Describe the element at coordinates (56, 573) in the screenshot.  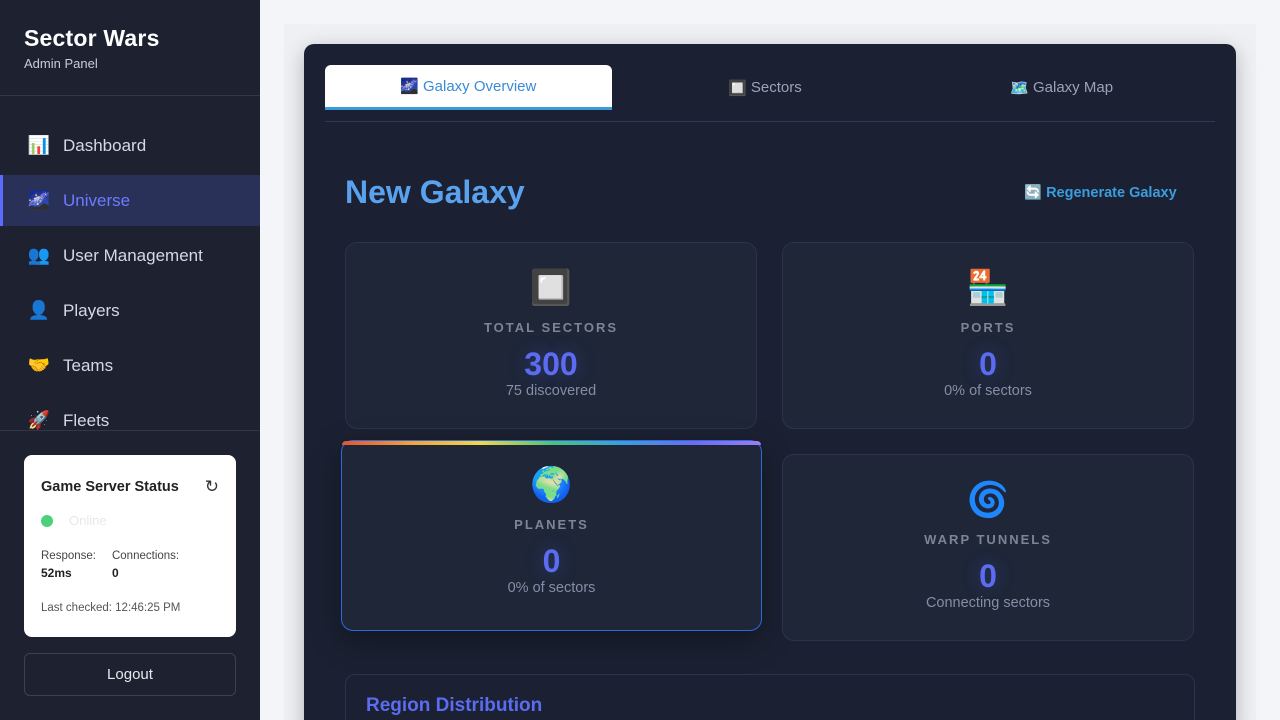
I see `response-value: 52ms` at that location.